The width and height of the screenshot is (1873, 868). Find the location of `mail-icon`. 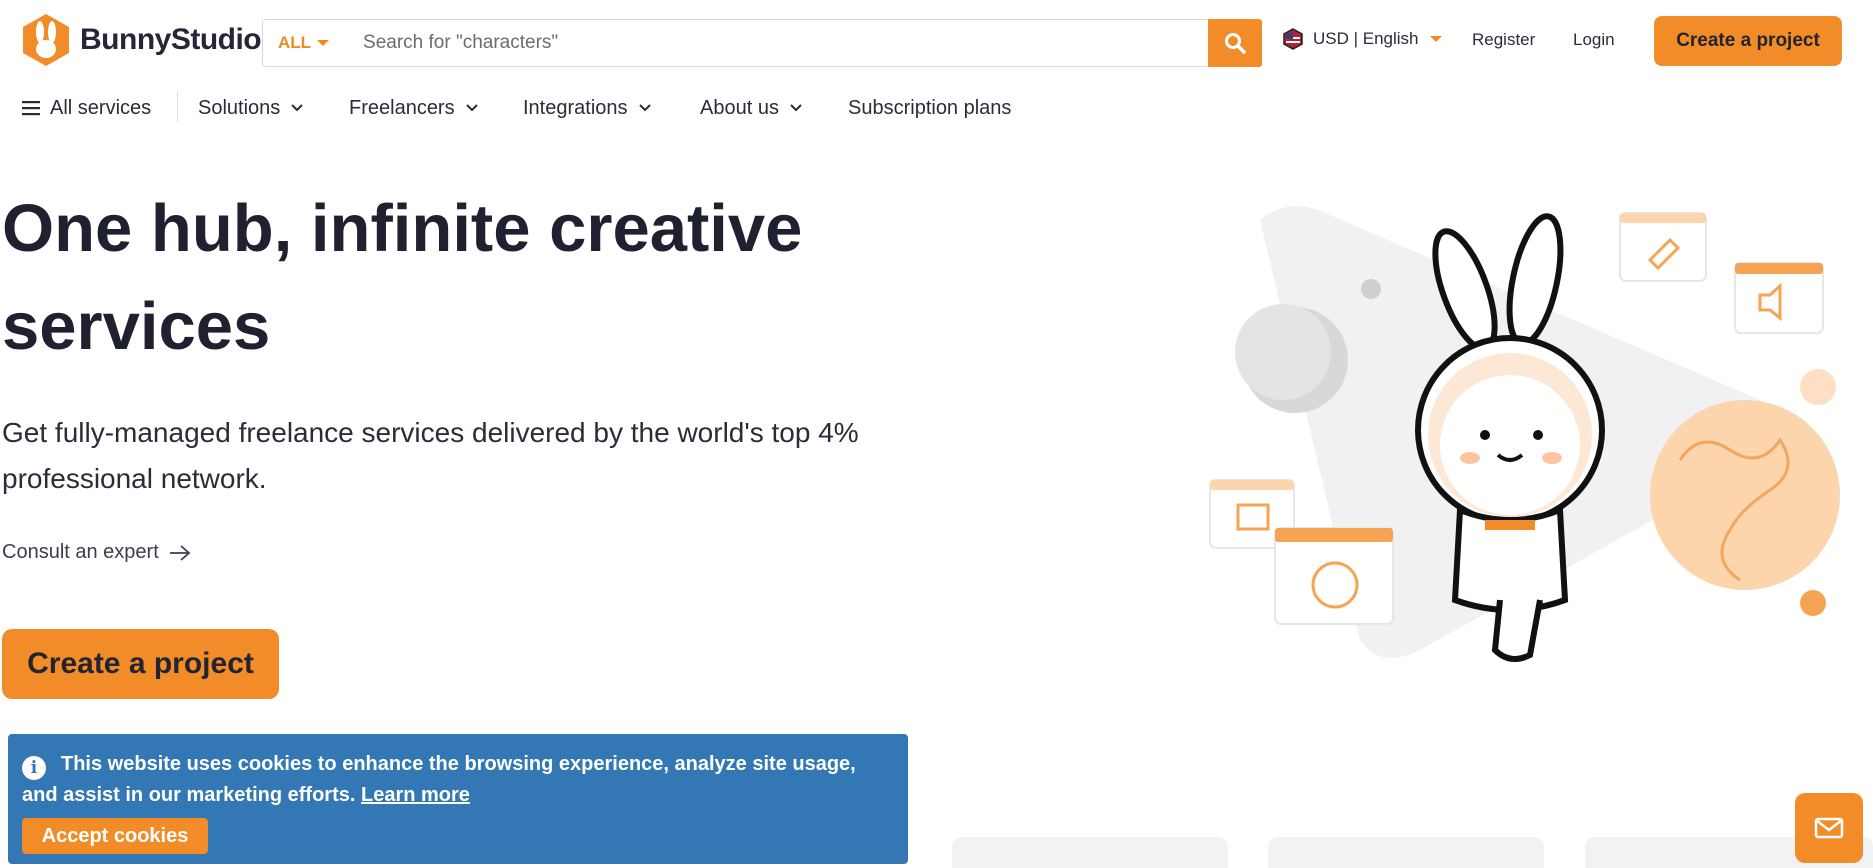

mail-icon is located at coordinates (1829, 828).